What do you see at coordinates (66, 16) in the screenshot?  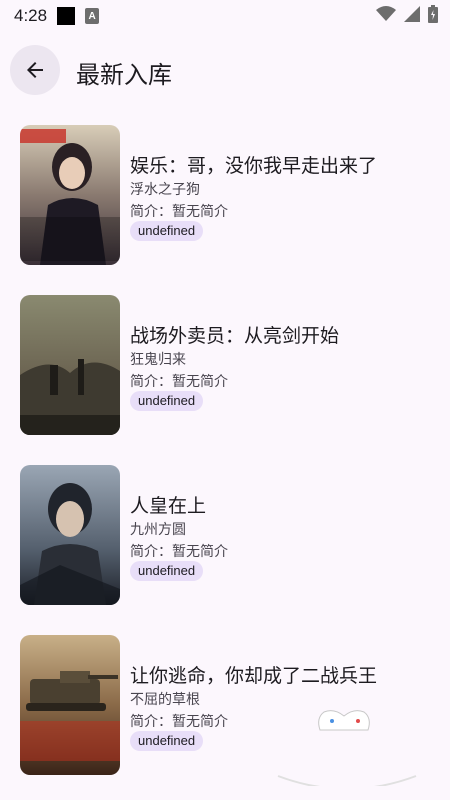 I see `notification-square-icon` at bounding box center [66, 16].